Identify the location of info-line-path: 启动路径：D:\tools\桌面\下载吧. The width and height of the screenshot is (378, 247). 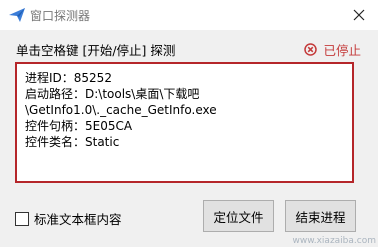
(112, 94).